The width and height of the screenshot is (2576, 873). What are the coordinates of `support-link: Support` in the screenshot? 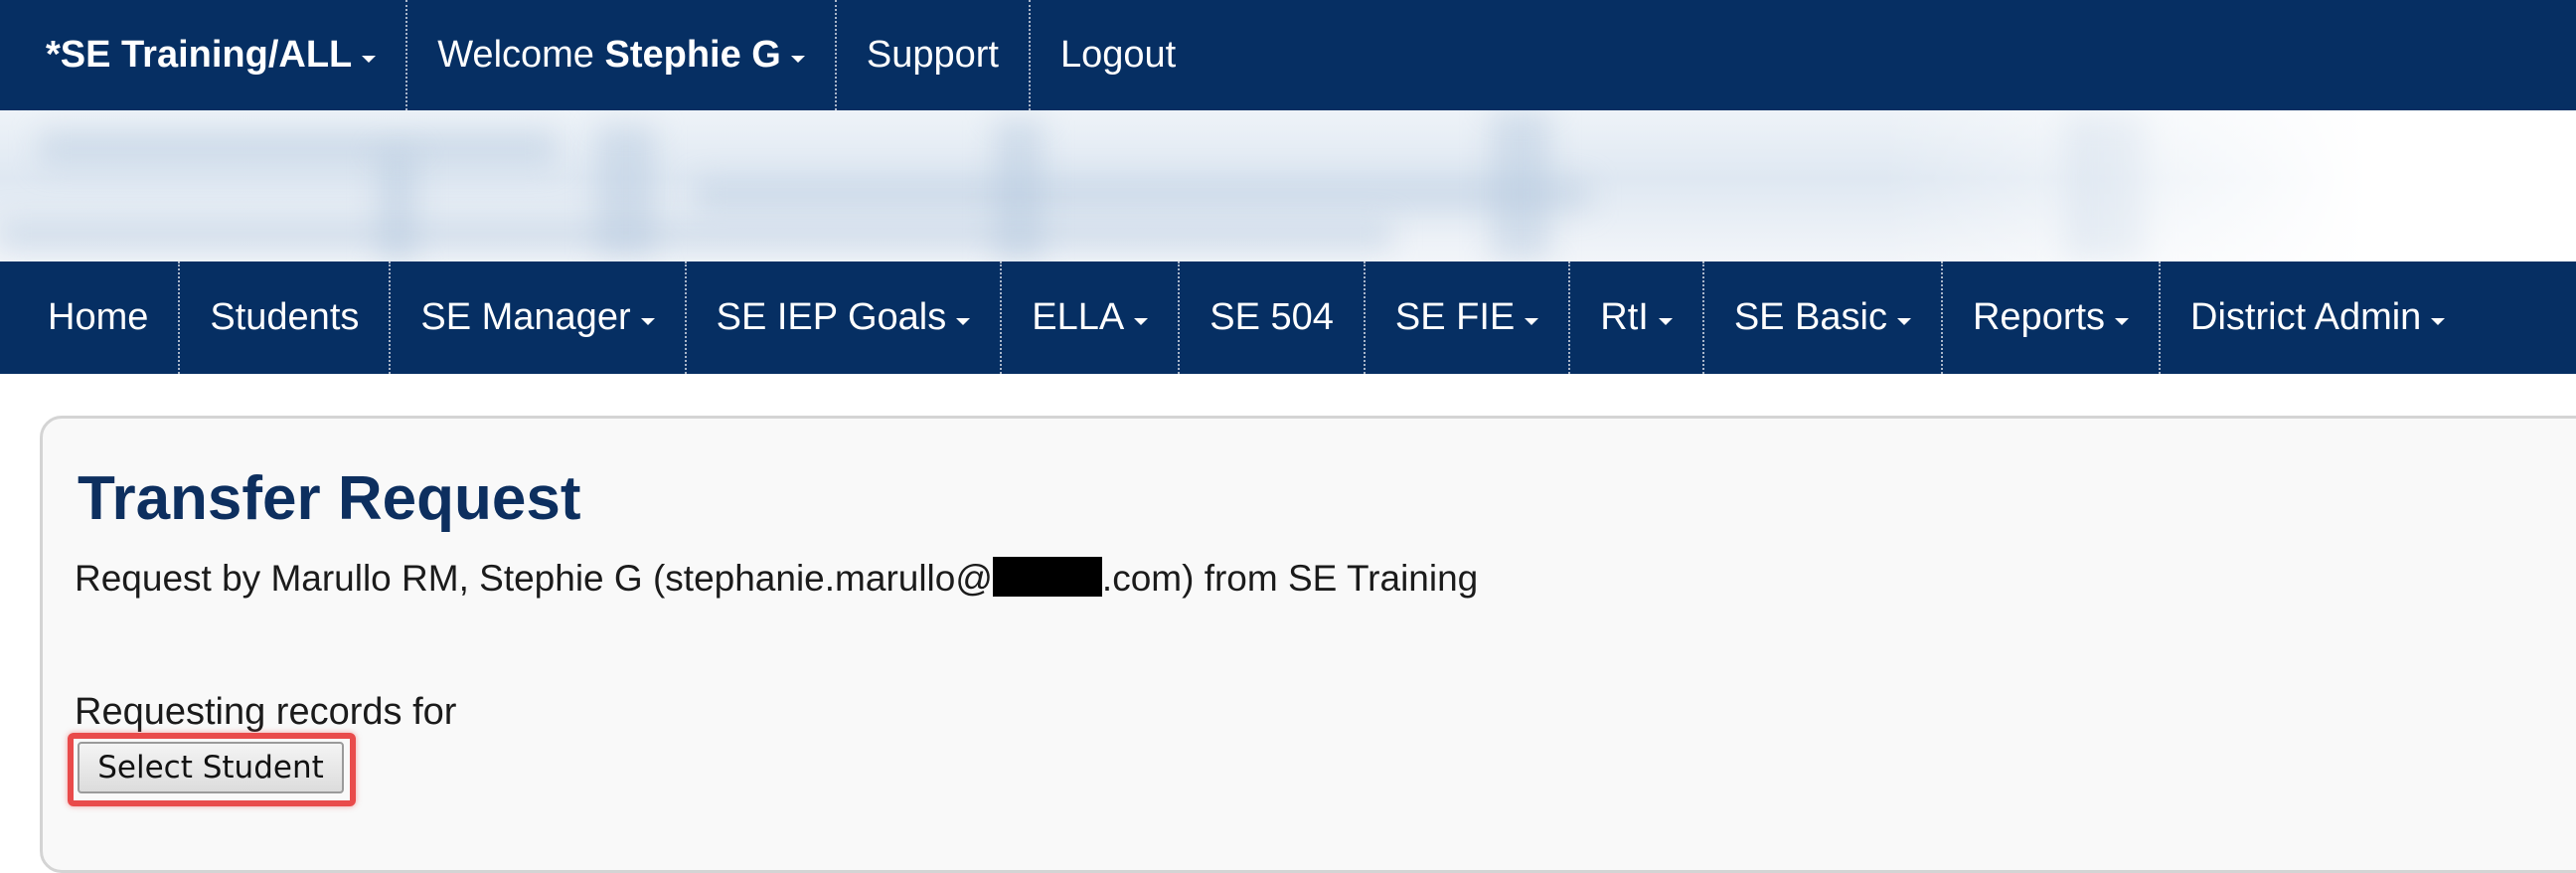 It's located at (934, 55).